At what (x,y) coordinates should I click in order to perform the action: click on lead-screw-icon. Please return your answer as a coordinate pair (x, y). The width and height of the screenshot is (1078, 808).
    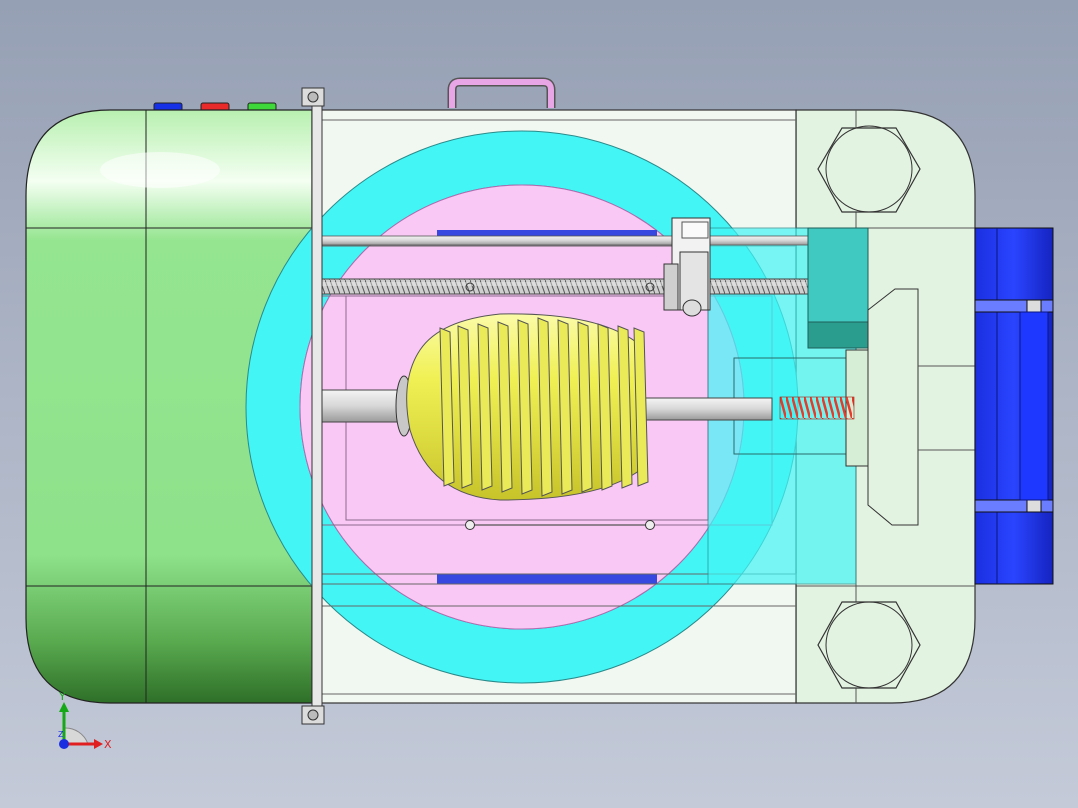
    Looking at the image, I should click on (560, 286).